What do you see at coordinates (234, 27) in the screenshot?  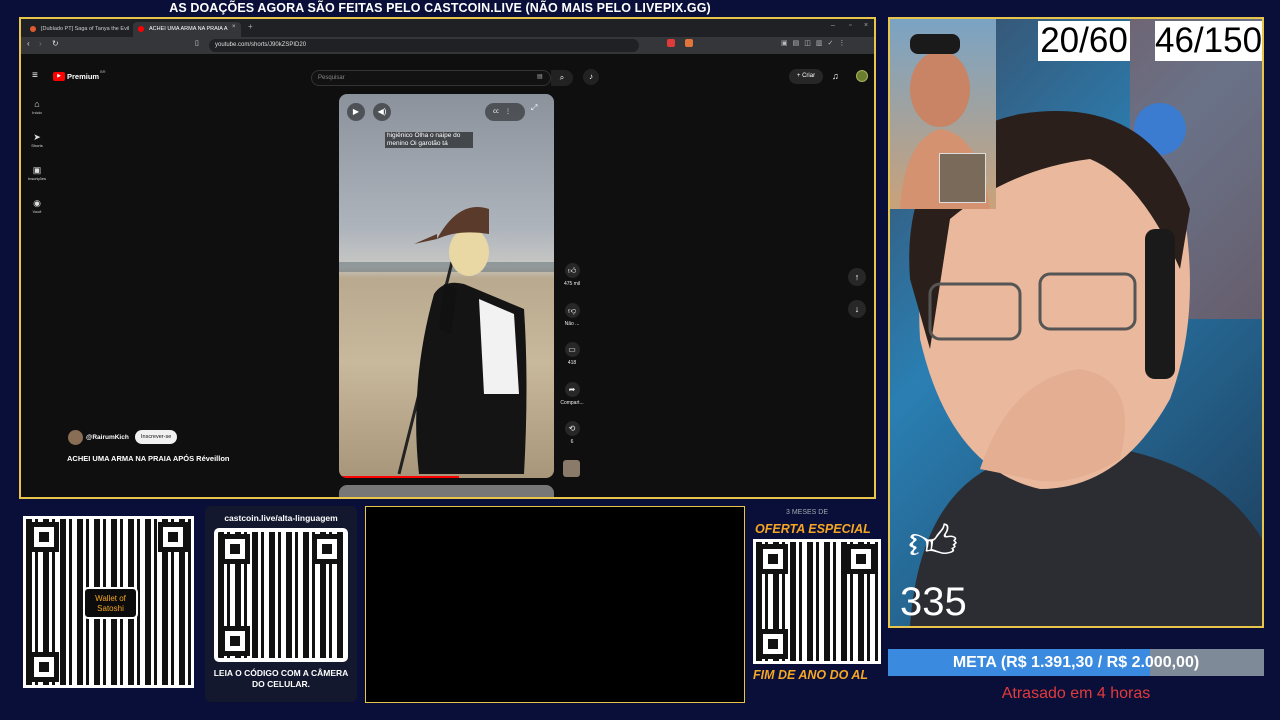 I see `close-tab-icon: ×` at bounding box center [234, 27].